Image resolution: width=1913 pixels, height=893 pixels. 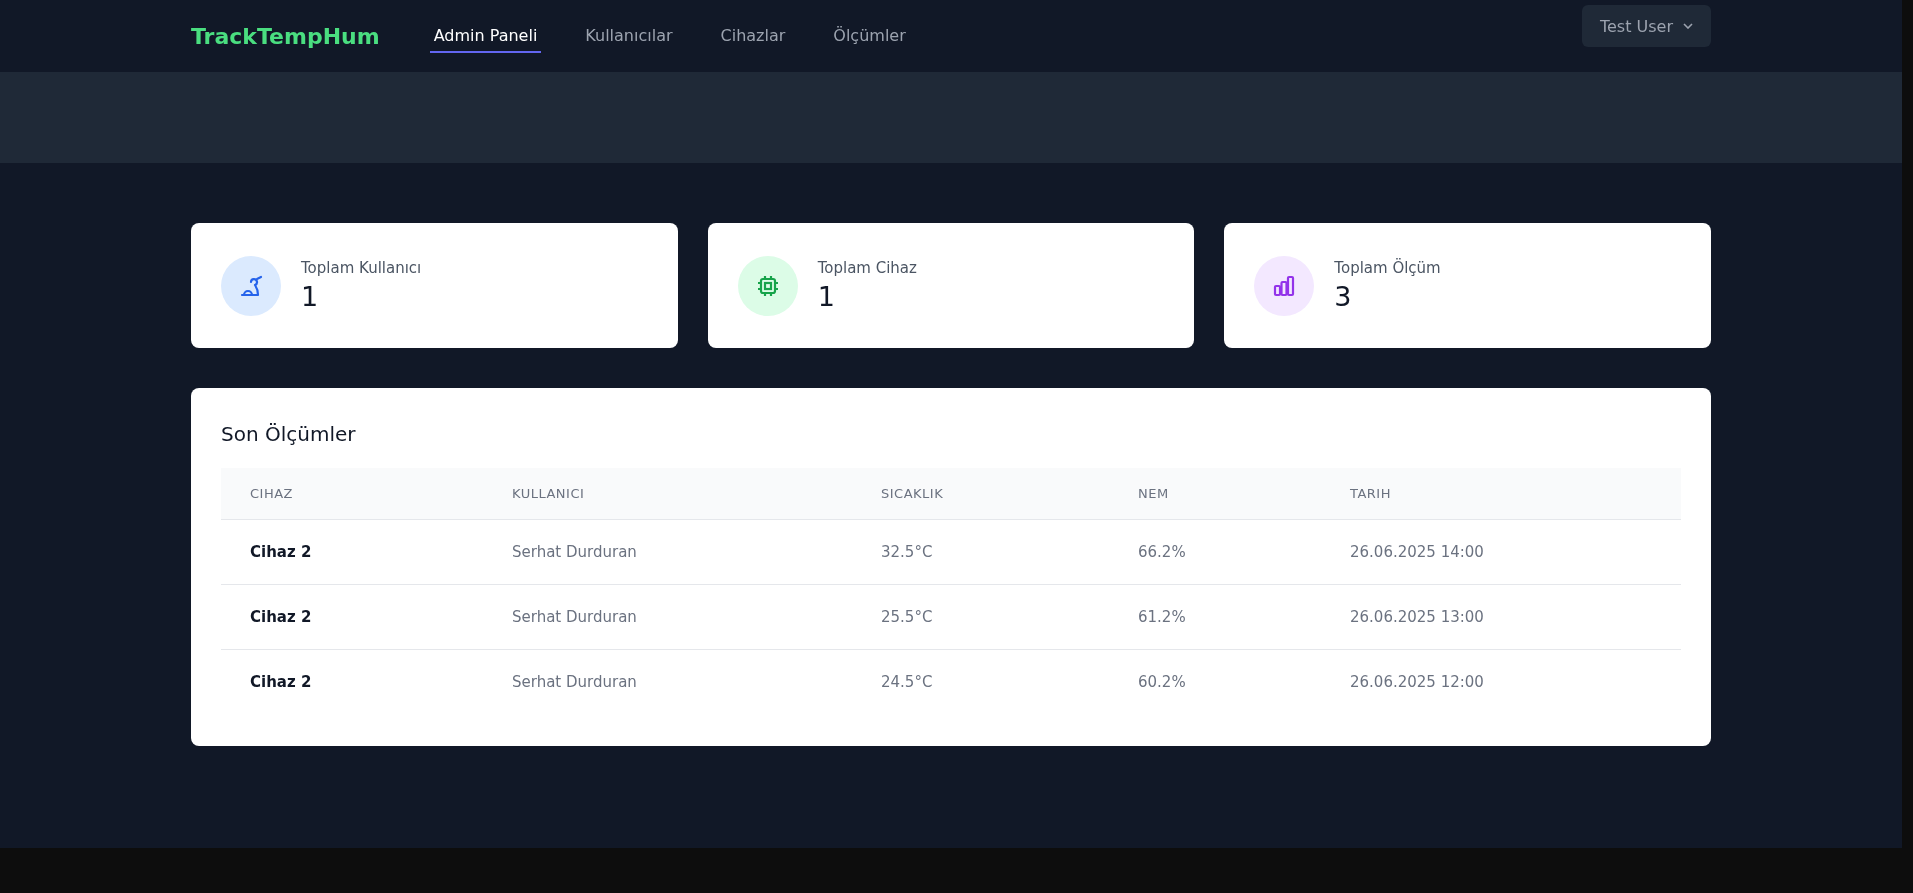 I want to click on brand-logo: TrackTempHum, so click(x=285, y=36).